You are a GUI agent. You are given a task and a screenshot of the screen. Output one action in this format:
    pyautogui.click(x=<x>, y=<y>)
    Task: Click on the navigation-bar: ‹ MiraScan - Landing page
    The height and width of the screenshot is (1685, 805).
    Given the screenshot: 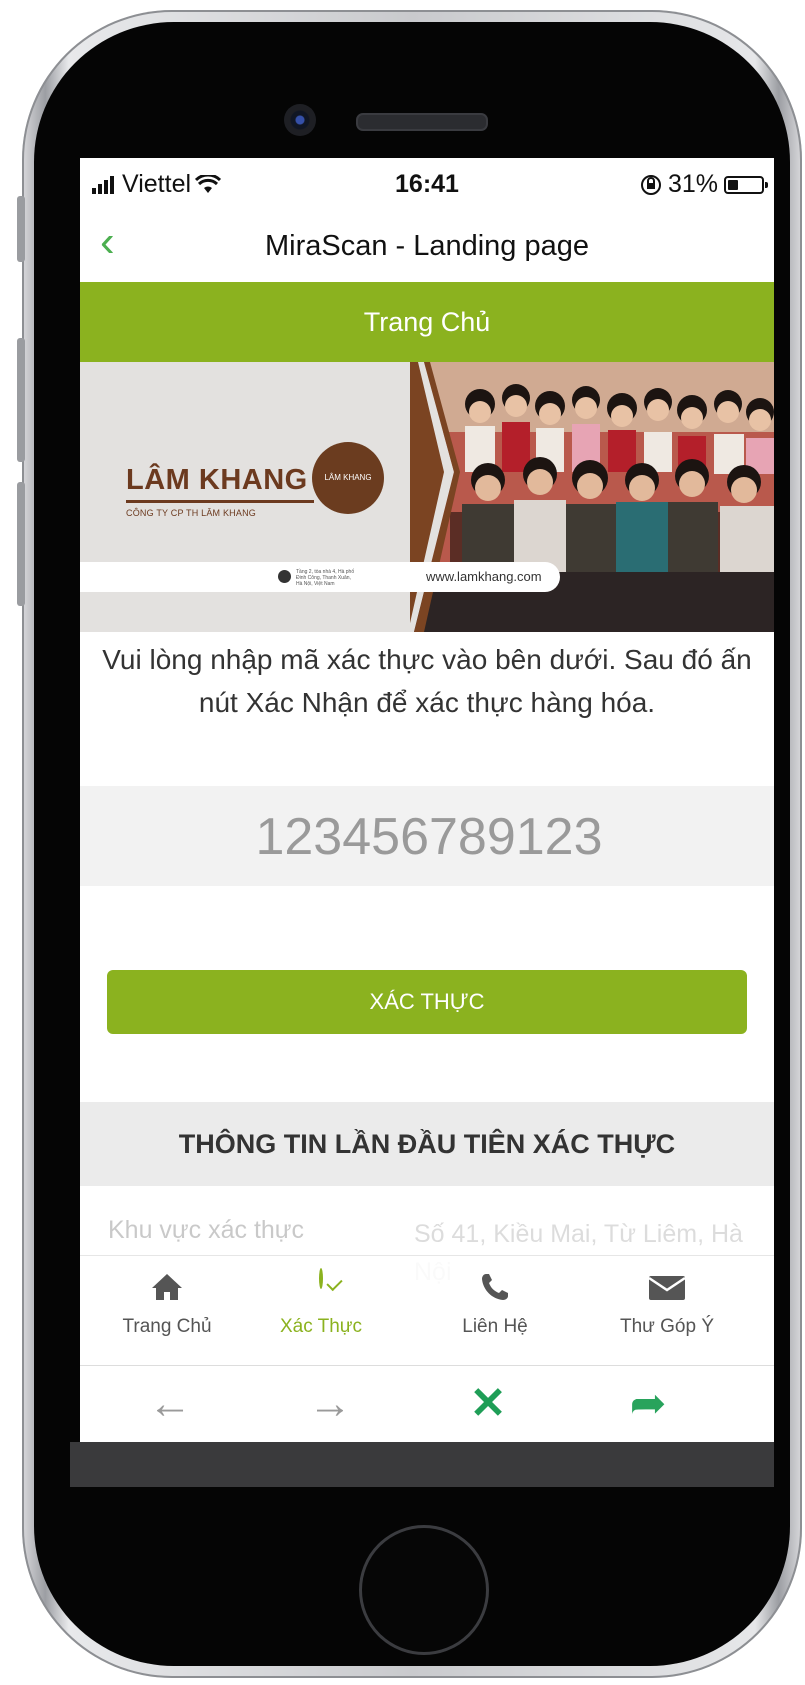 What is the action you would take?
    pyautogui.click(x=427, y=248)
    